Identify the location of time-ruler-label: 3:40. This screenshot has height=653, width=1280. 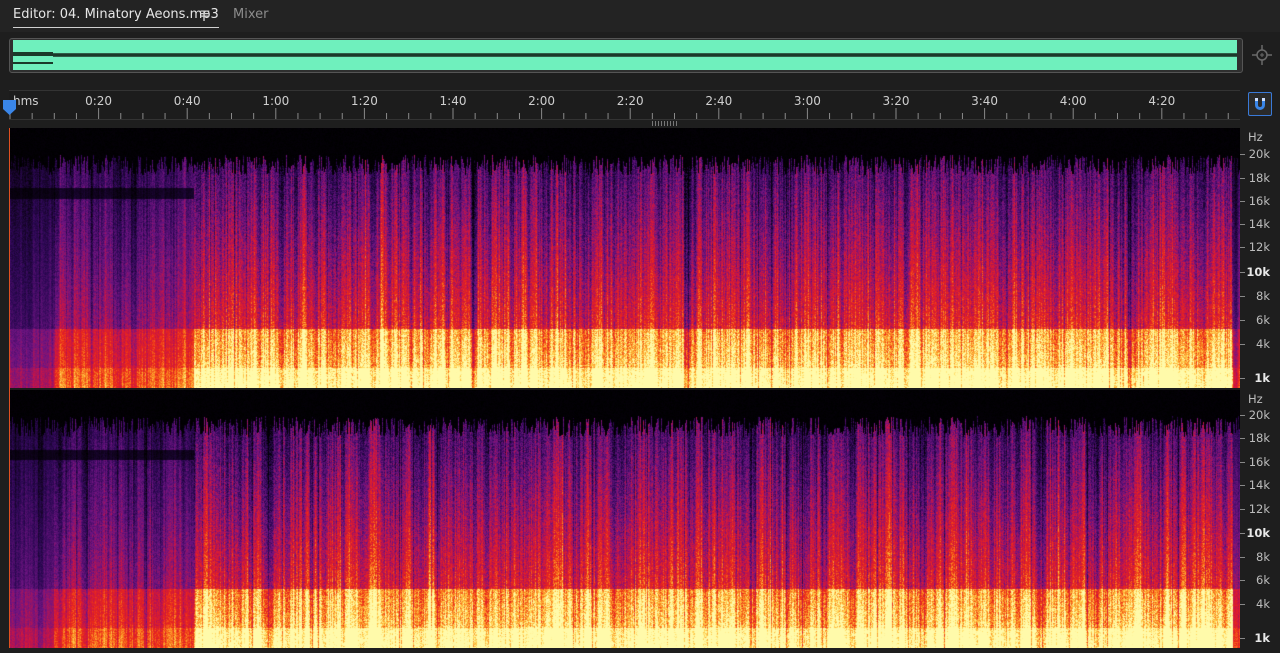
(985, 101).